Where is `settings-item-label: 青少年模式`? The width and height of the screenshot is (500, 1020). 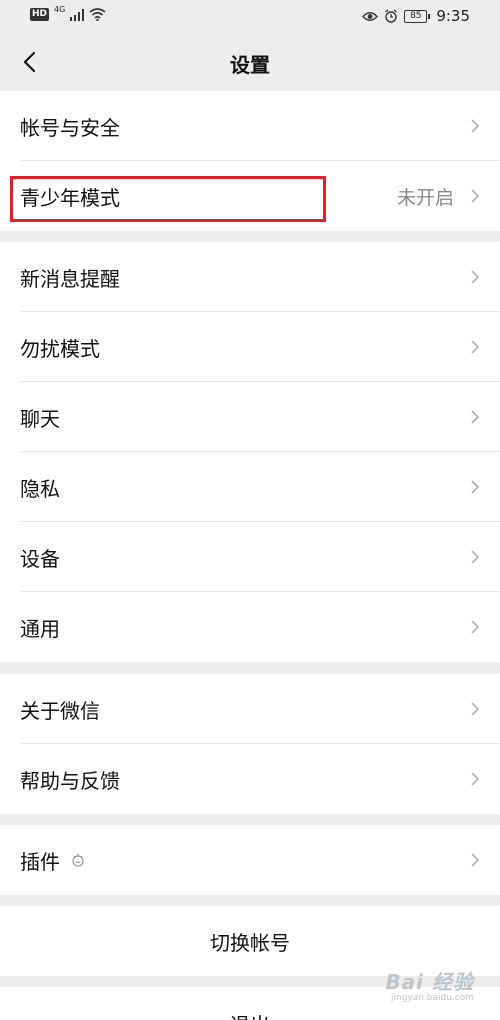 settings-item-label: 青少年模式 is located at coordinates (70, 197).